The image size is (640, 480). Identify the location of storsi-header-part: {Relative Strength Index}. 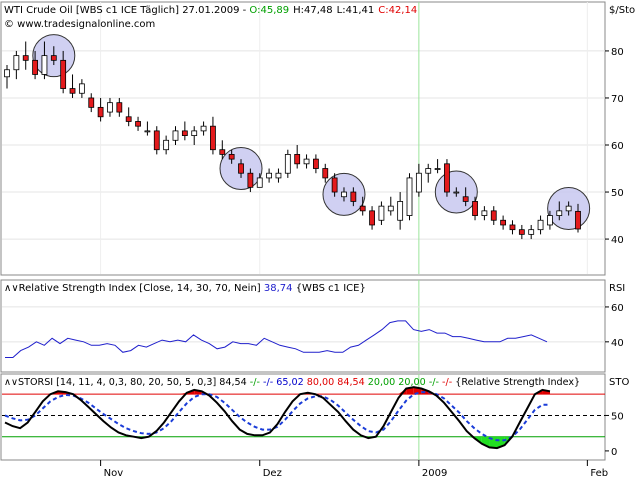
(517, 382).